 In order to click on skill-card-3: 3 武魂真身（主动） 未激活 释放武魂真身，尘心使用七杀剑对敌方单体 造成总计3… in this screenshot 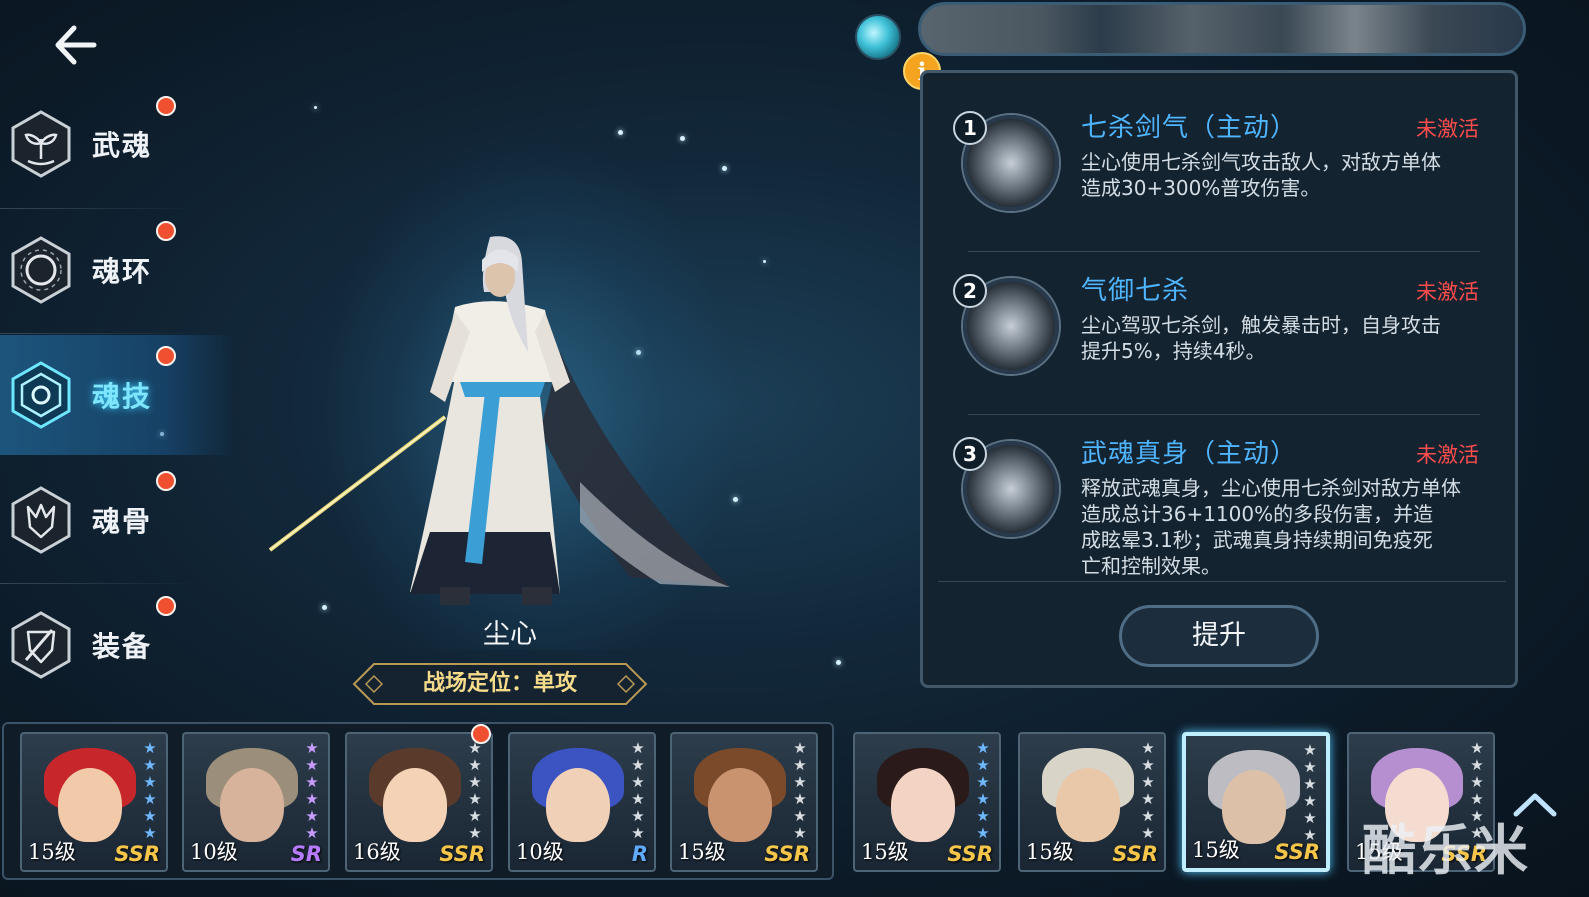, I will do `click(1222, 509)`.